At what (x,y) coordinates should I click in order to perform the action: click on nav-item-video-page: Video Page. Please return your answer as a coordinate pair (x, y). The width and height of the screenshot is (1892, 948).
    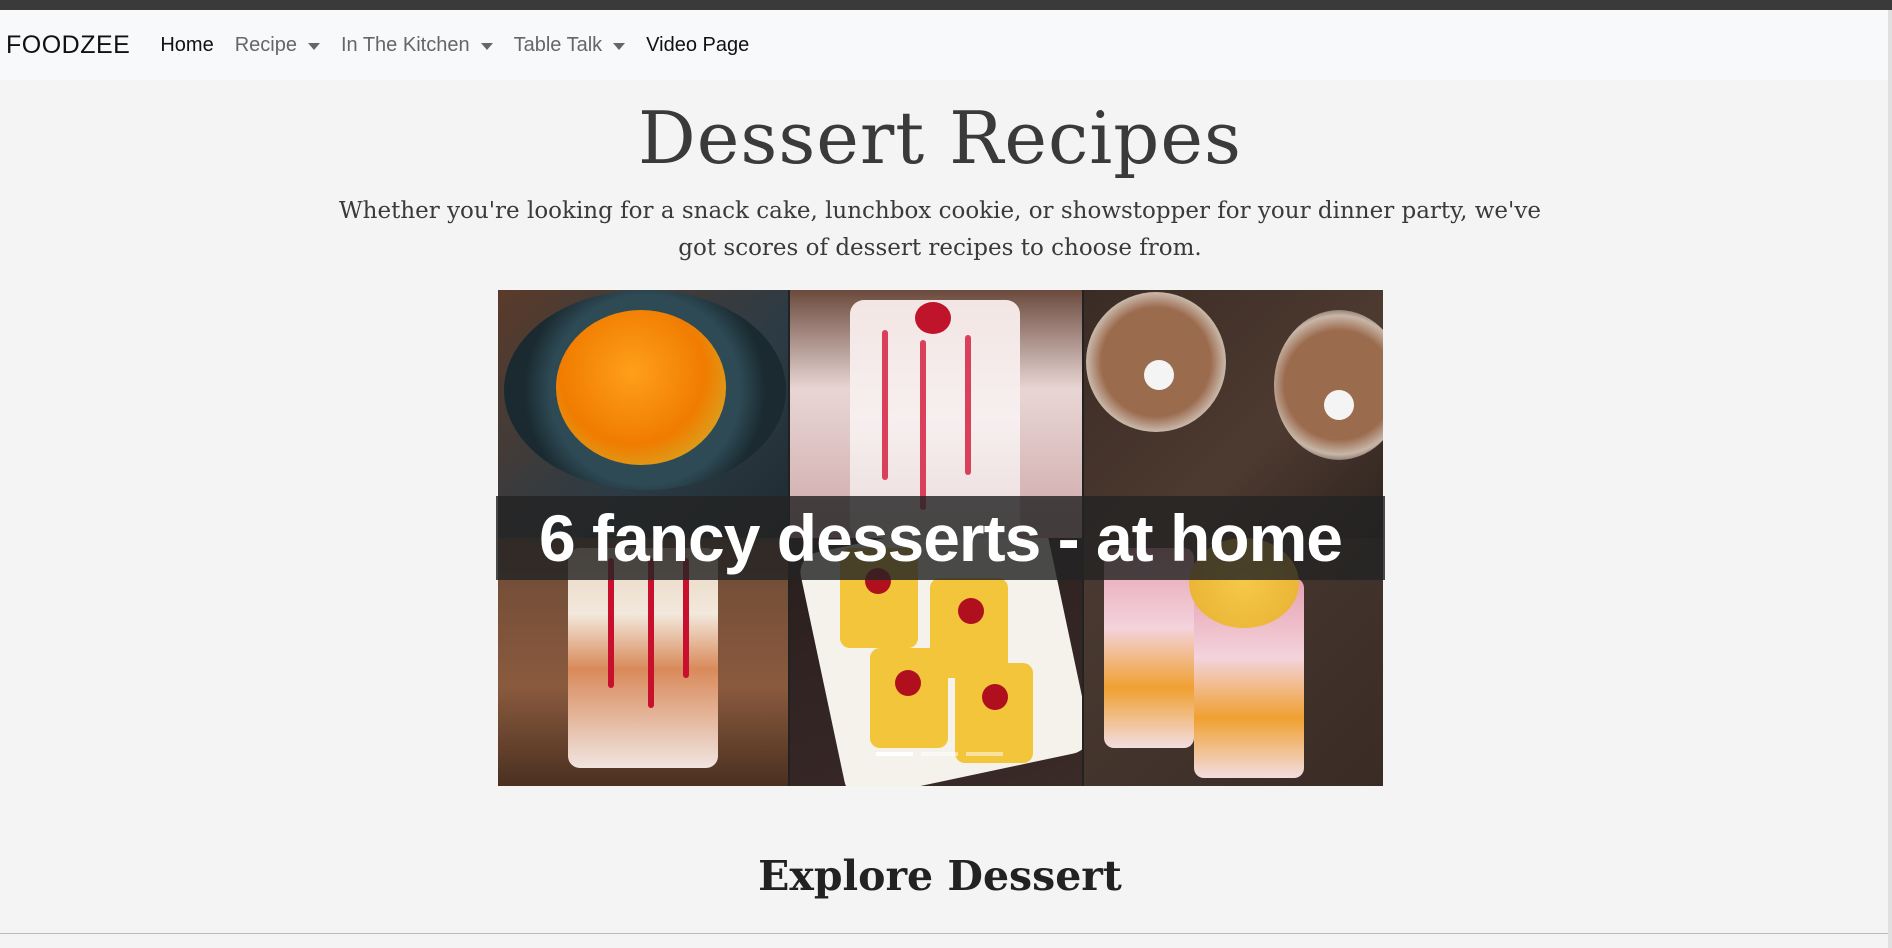
    Looking at the image, I should click on (697, 45).